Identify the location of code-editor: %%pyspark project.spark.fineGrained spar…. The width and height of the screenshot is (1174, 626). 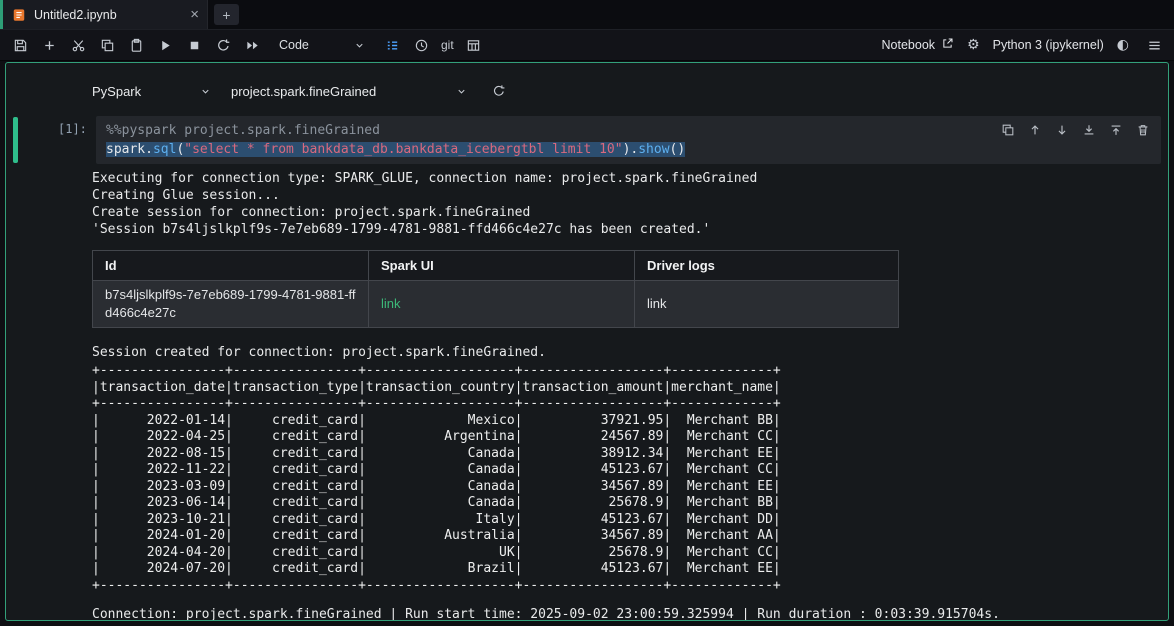
(628, 140).